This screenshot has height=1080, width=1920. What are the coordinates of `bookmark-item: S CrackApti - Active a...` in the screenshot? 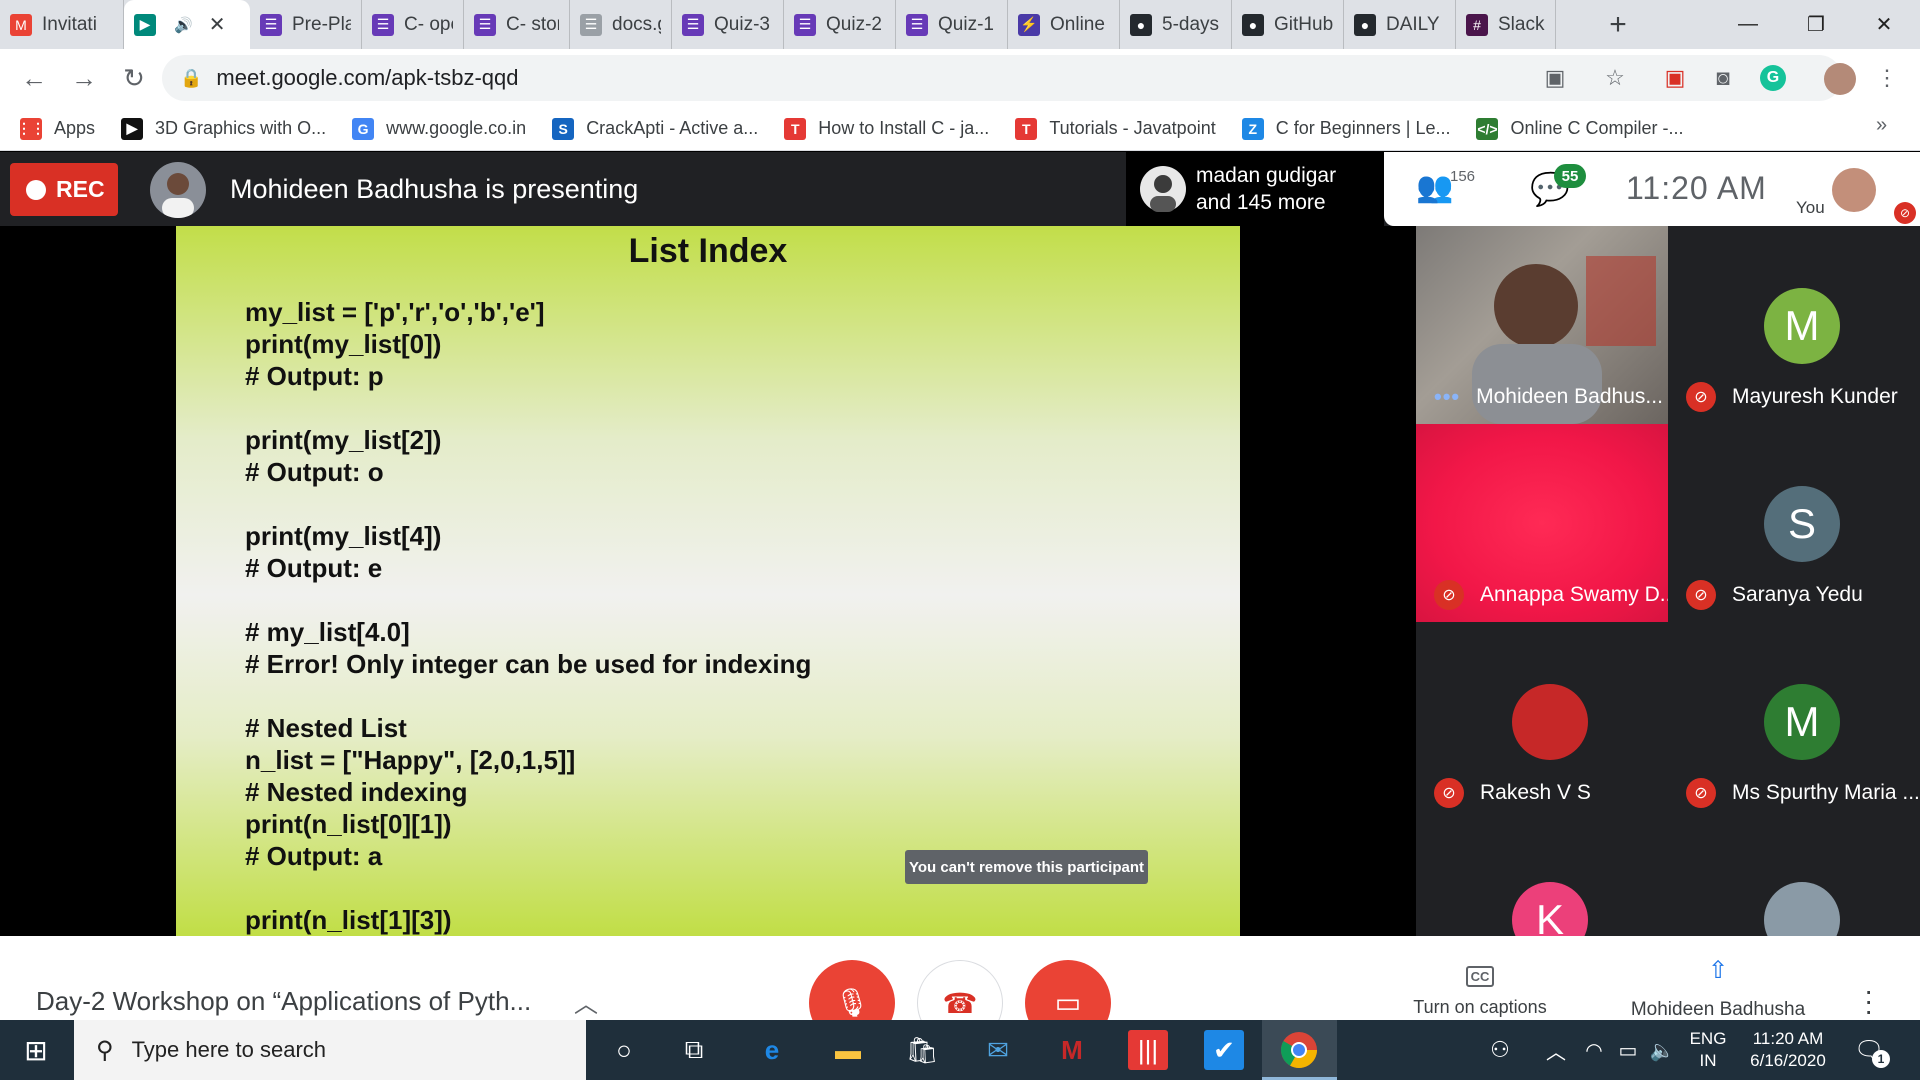 It's located at (655, 128).